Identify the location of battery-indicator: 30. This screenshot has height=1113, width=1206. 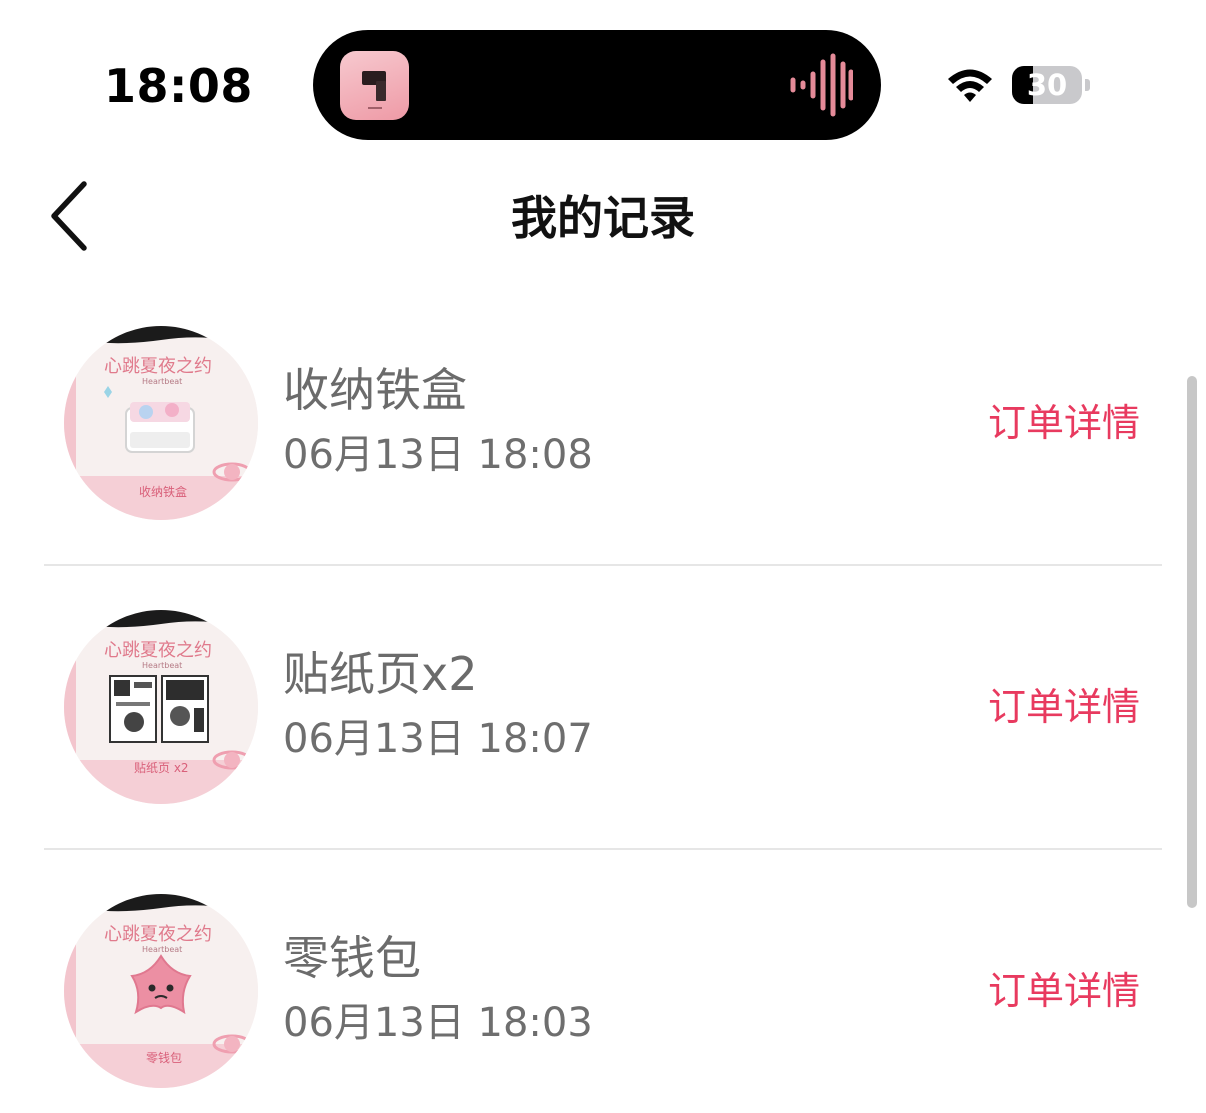
(1051, 85).